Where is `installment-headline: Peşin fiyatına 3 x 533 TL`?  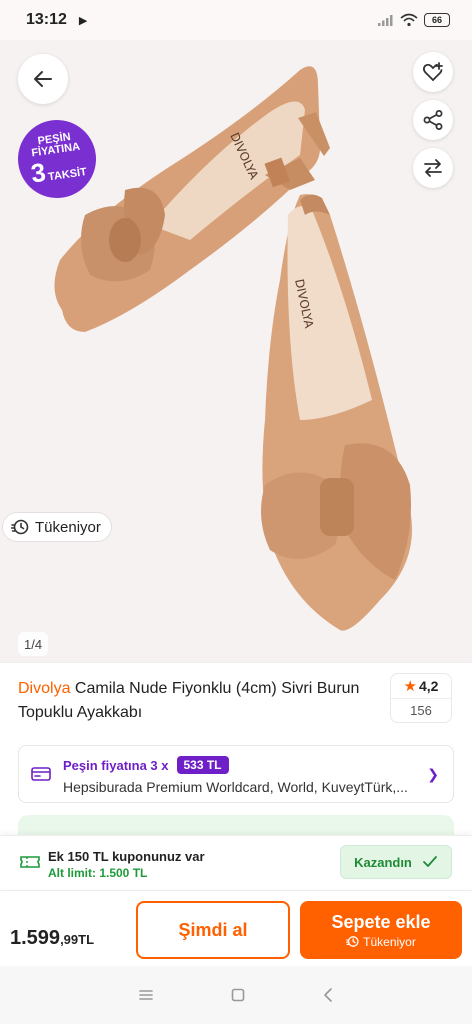
installment-headline: Peşin fiyatına 3 x 533 TL is located at coordinates (252, 765).